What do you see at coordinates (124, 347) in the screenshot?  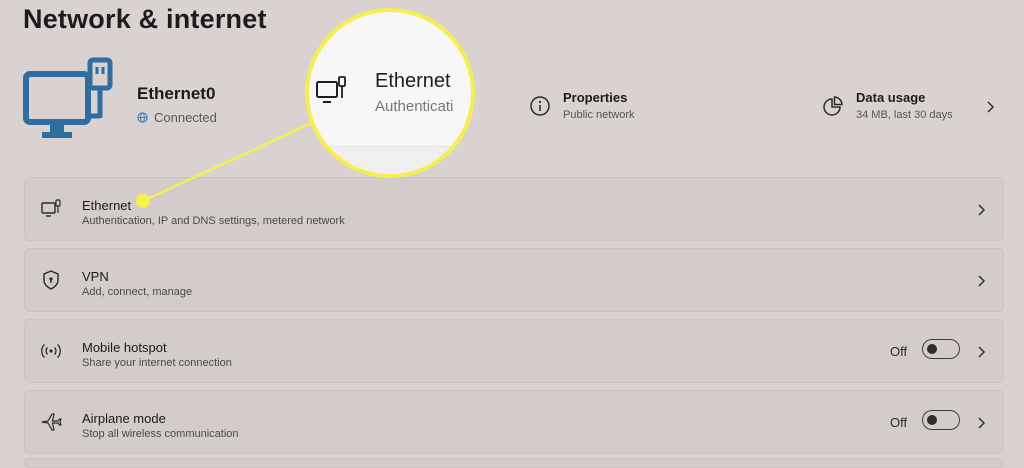 I see `list-item-label: Mobile hotspot` at bounding box center [124, 347].